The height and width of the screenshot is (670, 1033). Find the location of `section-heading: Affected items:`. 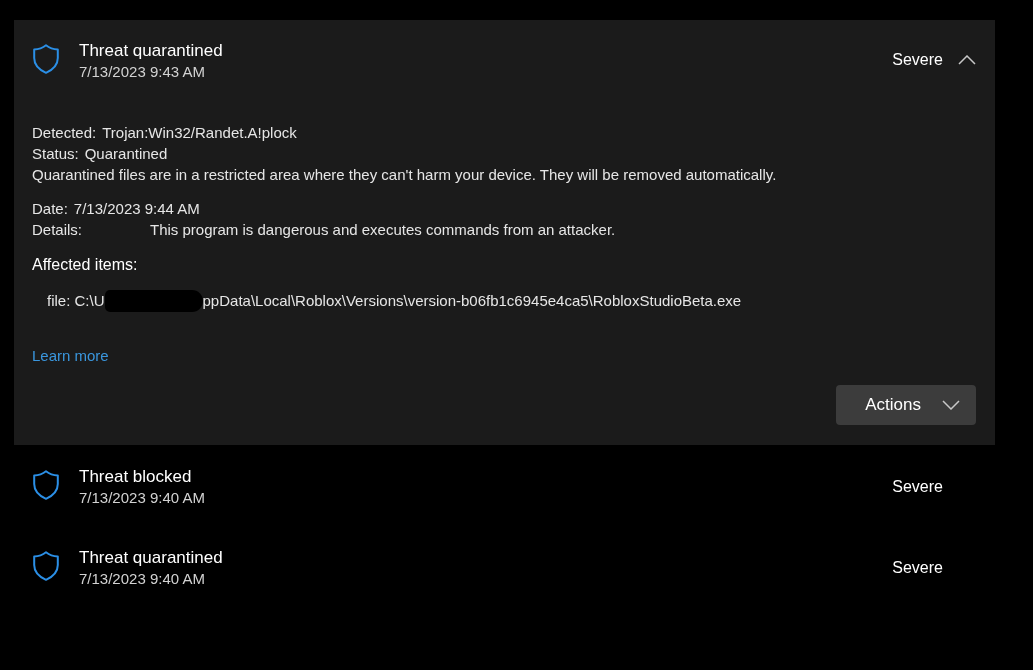

section-heading: Affected items: is located at coordinates (85, 265).